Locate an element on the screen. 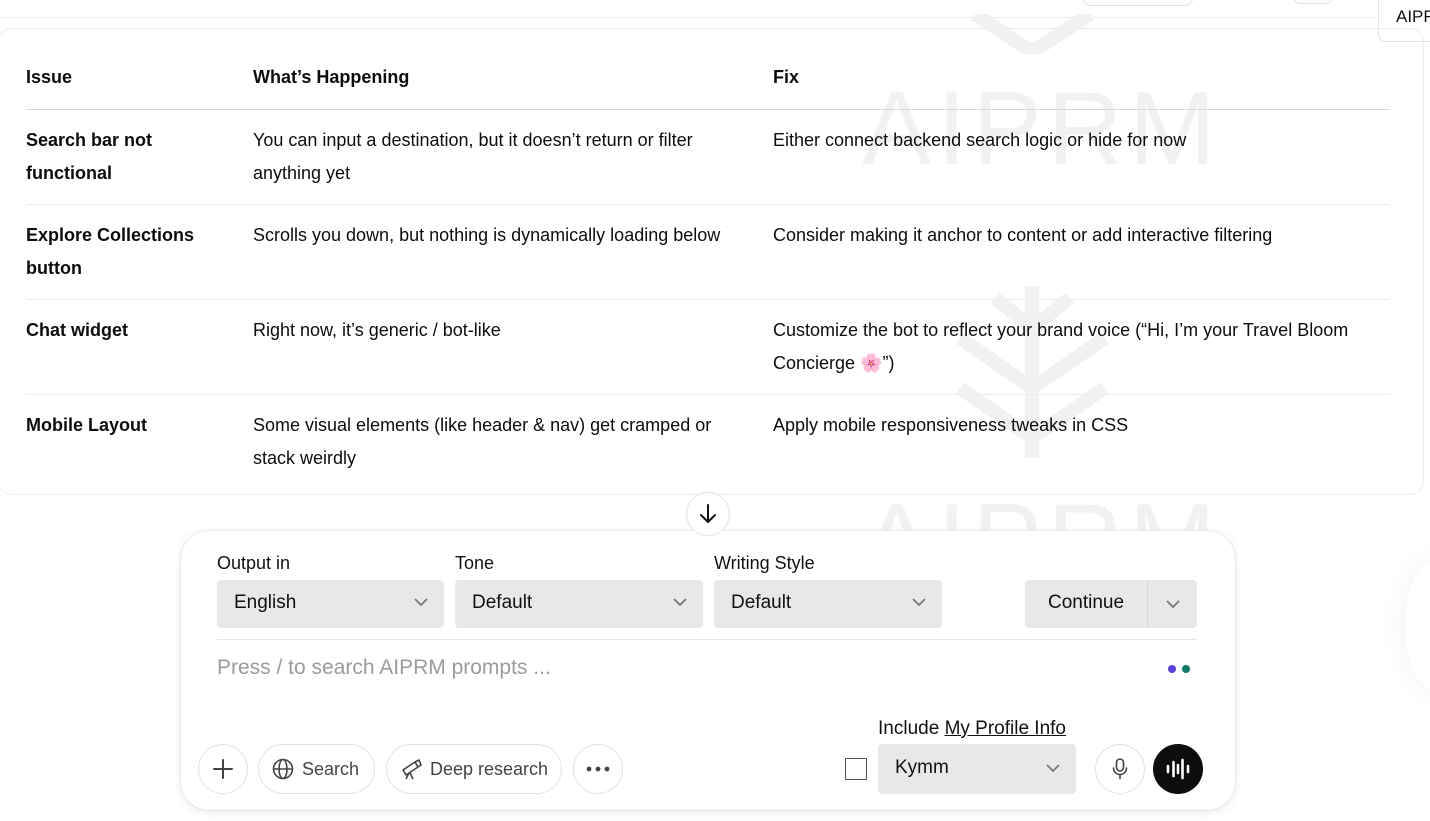  include-prefix: Include is located at coordinates (909, 728).